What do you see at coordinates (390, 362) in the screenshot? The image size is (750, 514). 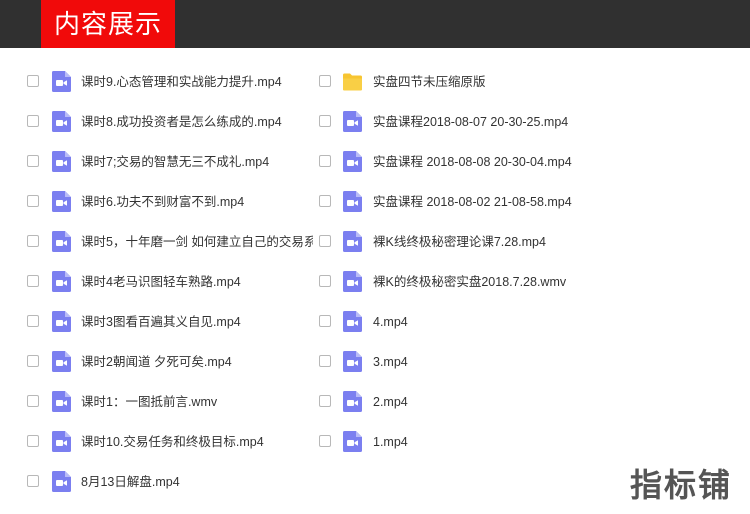 I see `file-name: 3.mp4` at bounding box center [390, 362].